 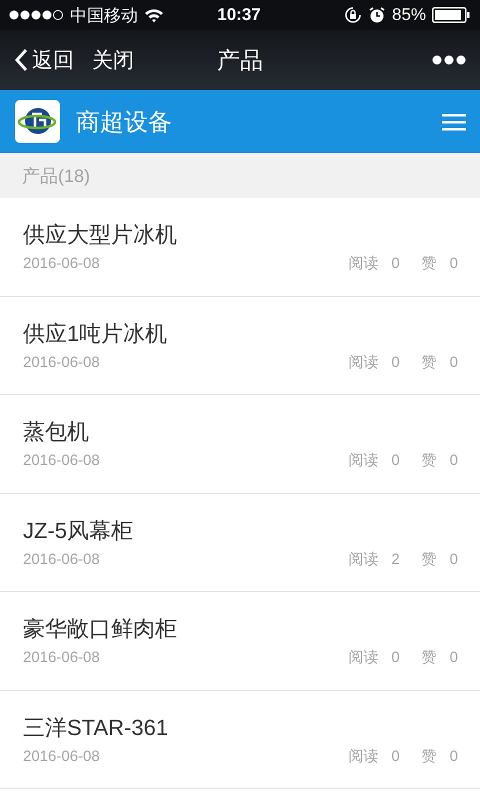 What do you see at coordinates (44, 60) in the screenshot?
I see `back-button: 返回` at bounding box center [44, 60].